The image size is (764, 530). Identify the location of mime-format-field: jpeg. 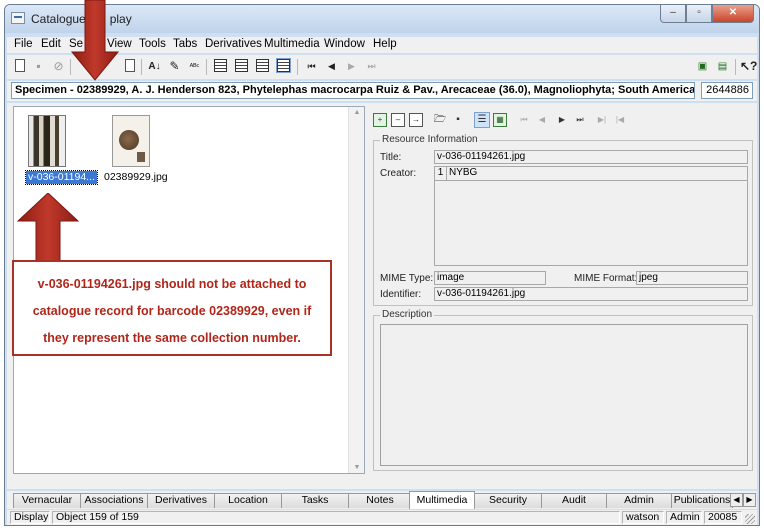
(692, 278).